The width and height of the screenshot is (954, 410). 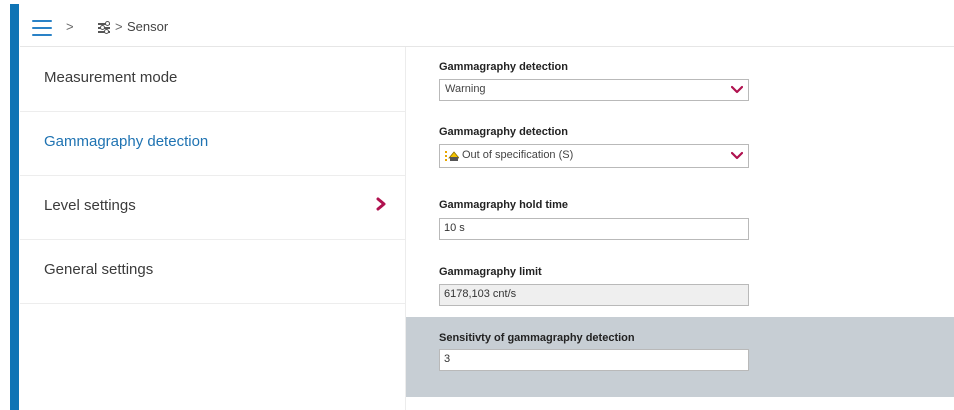 I want to click on sidebar-item-label: Measurement mode, so click(x=111, y=77).